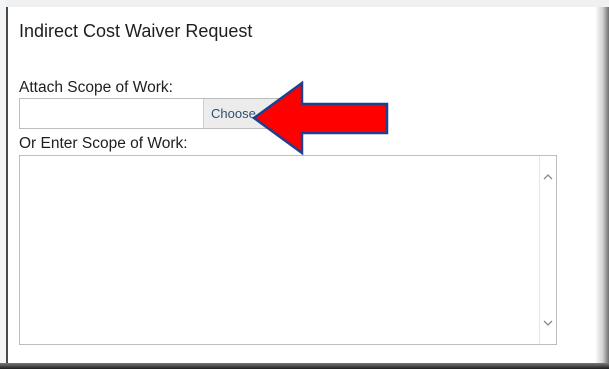 This screenshot has width=609, height=369. Describe the element at coordinates (103, 143) in the screenshot. I see `enter-scope-label: Or Enter Scope of Work:` at that location.